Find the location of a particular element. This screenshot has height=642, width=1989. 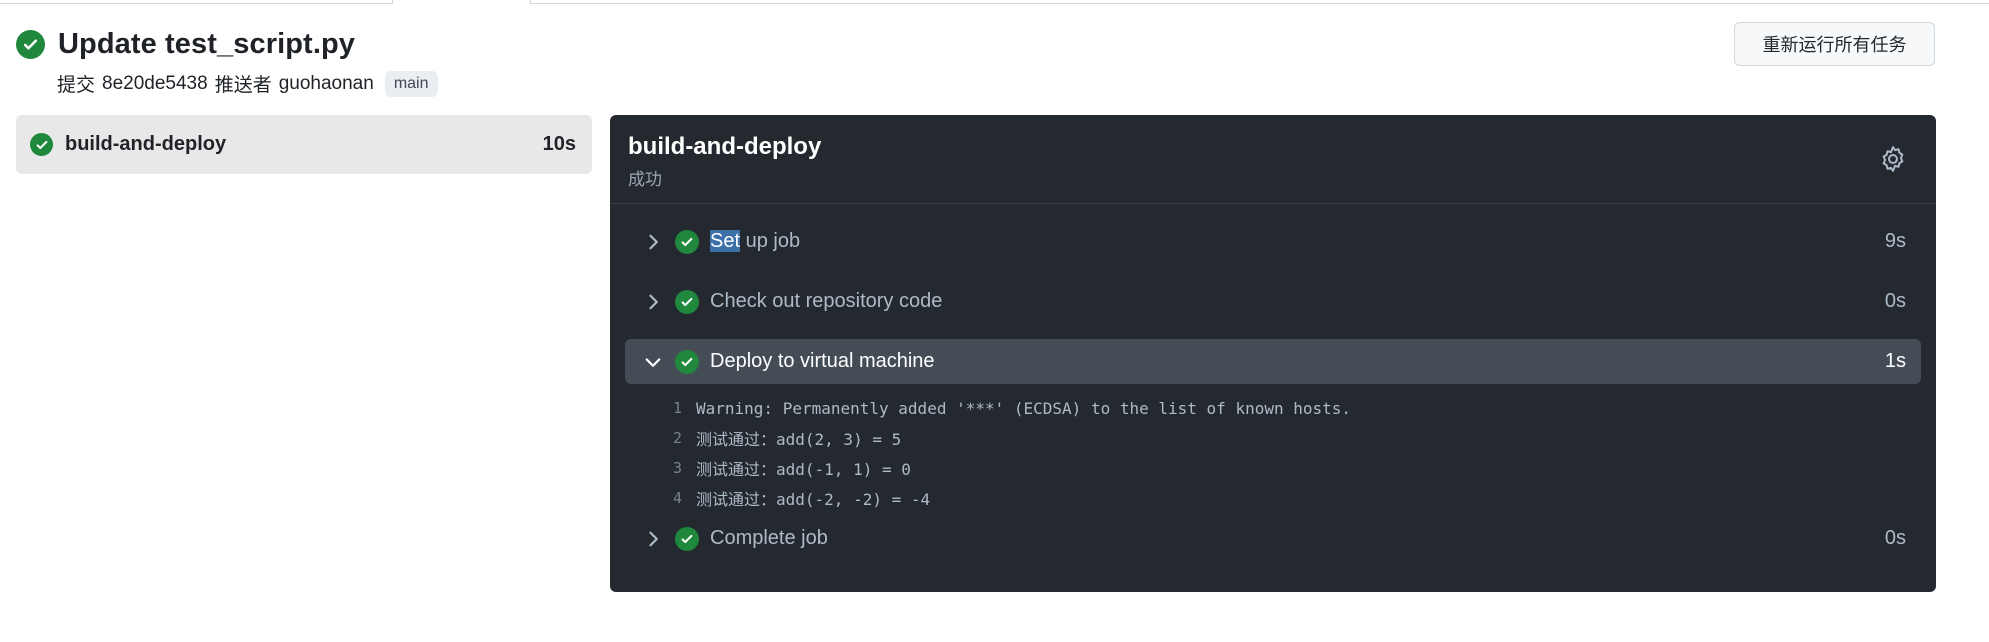

job-detail-header: build-and-deploy 成功 is located at coordinates (1273, 159).